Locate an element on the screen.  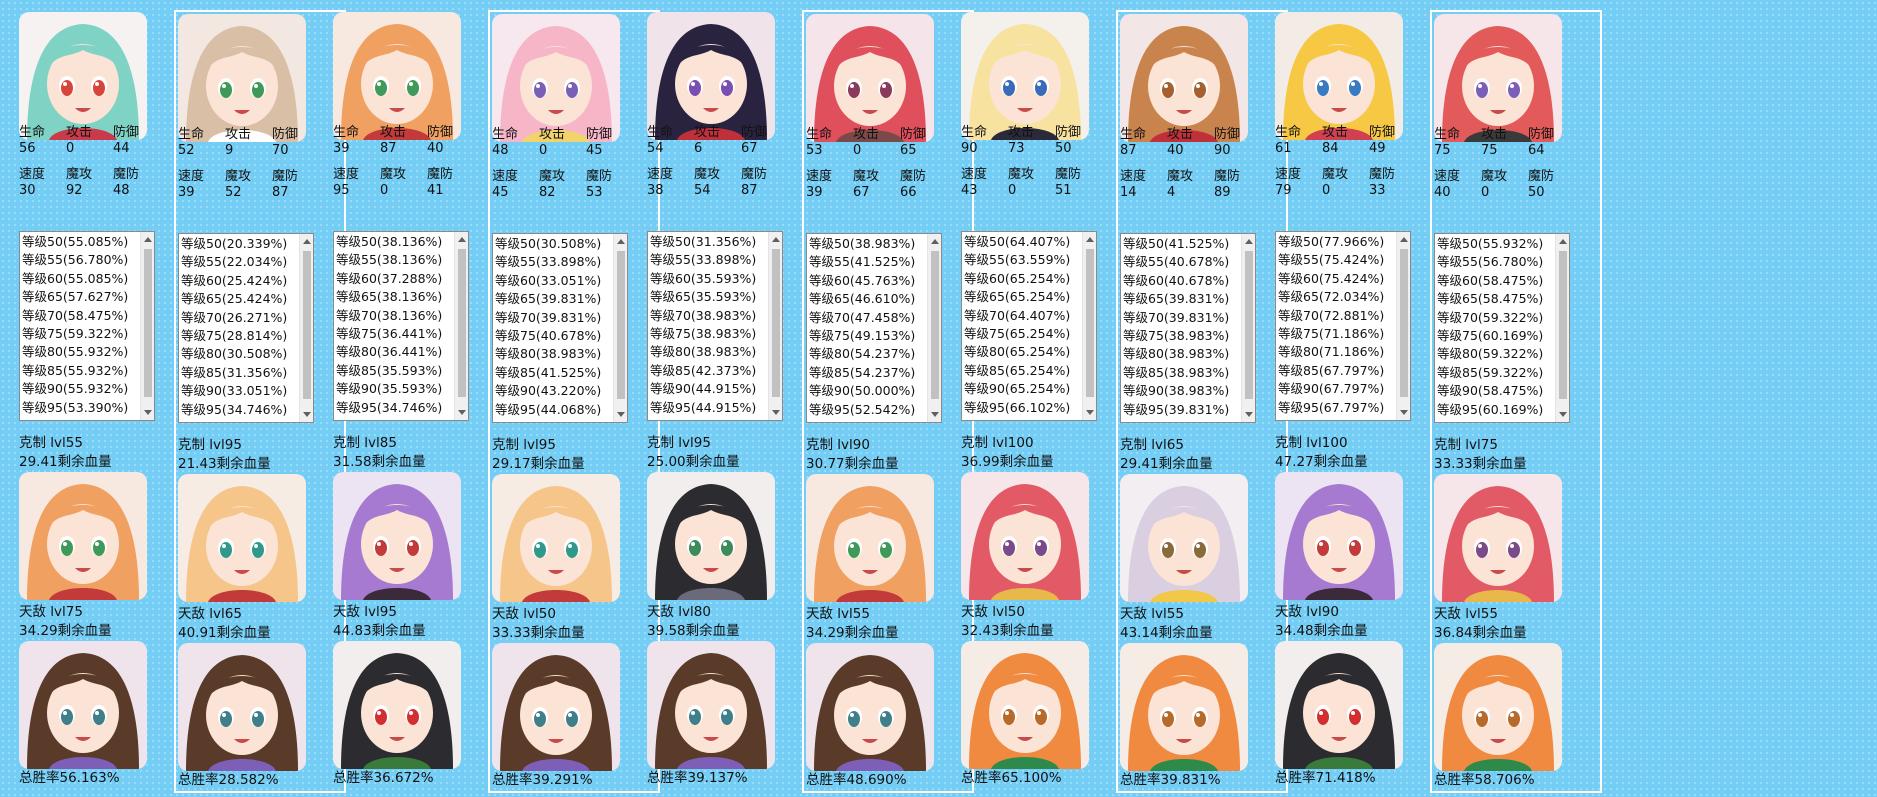
level-winrate-item: 等级85(41.525%) is located at coordinates (548, 373).